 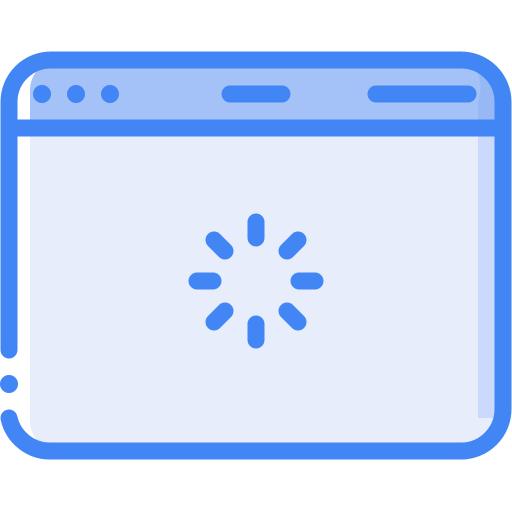 What do you see at coordinates (292, 245) in the screenshot?
I see `spinner-segment-top-right` at bounding box center [292, 245].